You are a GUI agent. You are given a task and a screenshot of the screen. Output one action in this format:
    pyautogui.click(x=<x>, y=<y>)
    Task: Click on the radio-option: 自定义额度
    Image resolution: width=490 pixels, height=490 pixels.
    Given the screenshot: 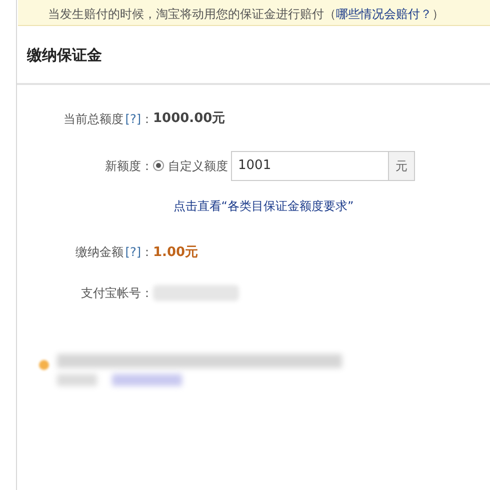 What is the action you would take?
    pyautogui.click(x=190, y=165)
    